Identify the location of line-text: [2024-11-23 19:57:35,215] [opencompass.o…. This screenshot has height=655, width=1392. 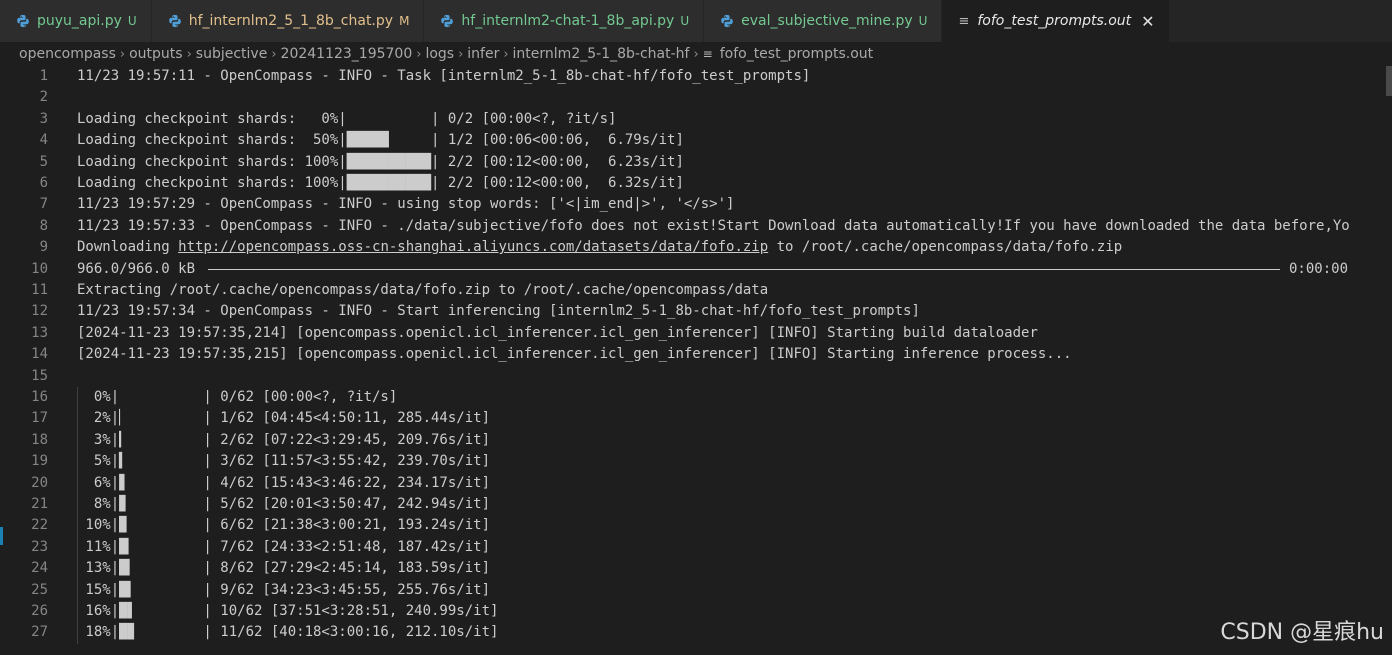
(574, 354).